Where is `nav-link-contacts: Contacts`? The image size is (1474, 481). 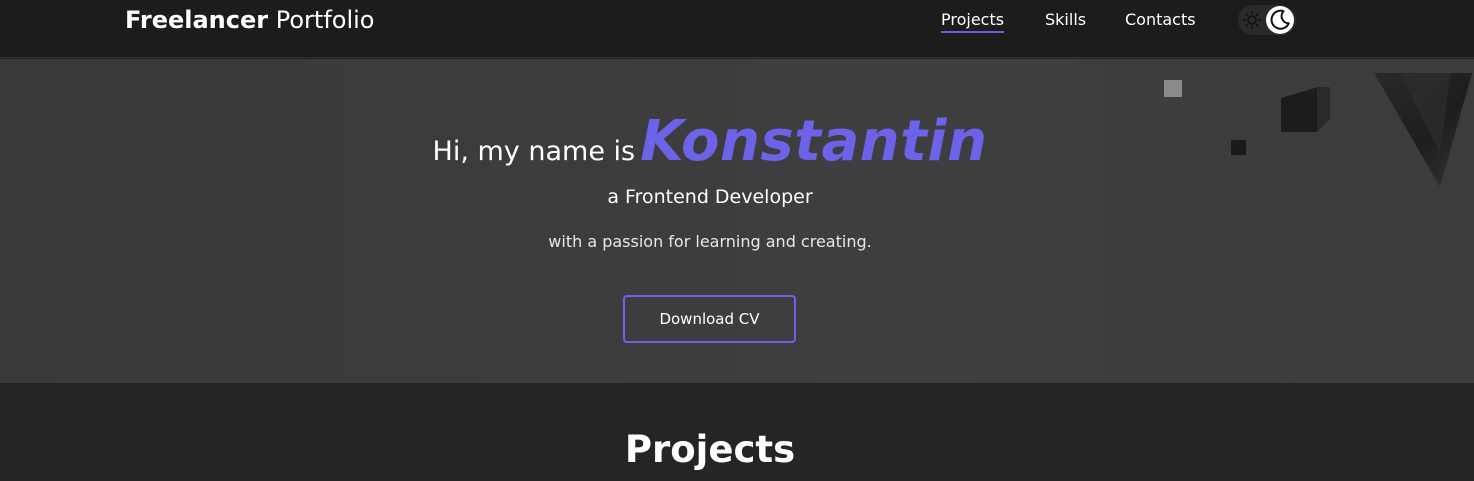 nav-link-contacts: Contacts is located at coordinates (1160, 20).